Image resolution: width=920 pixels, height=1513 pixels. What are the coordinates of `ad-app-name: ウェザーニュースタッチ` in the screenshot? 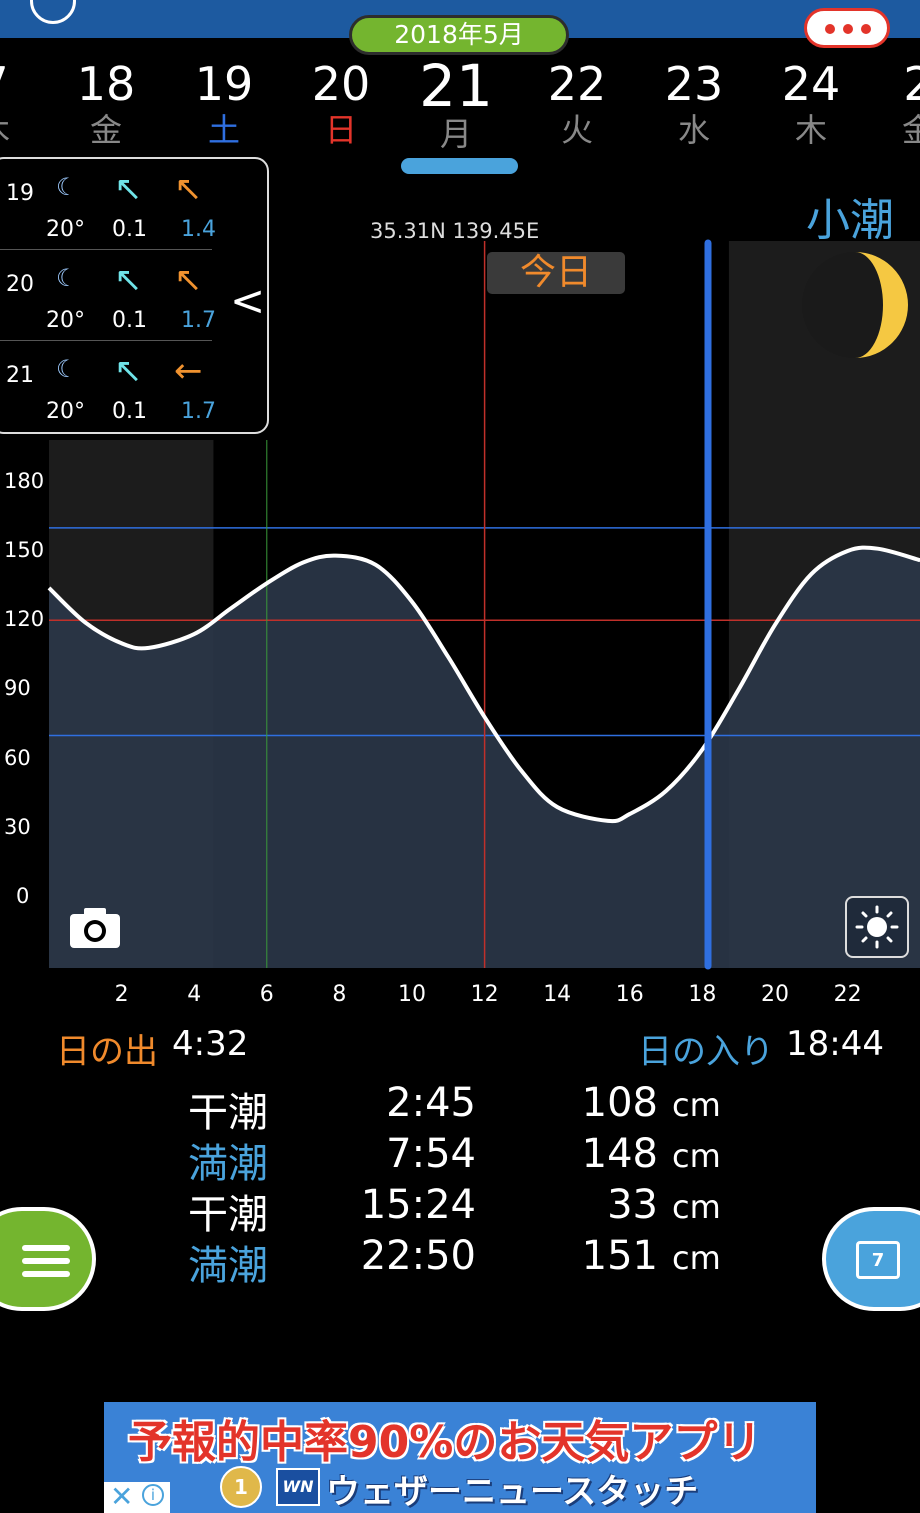 It's located at (512, 1492).